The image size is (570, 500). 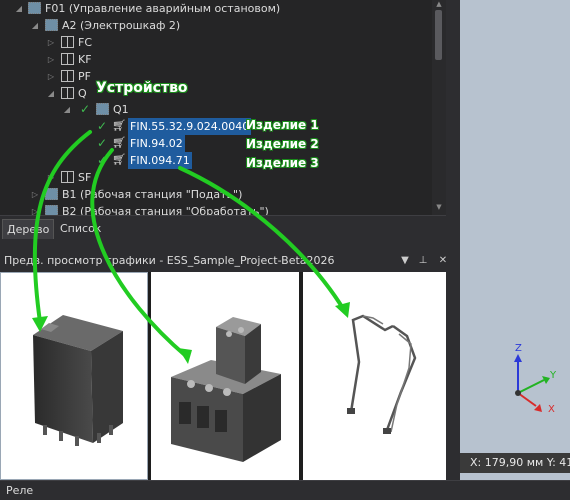 What do you see at coordinates (84, 76) in the screenshot?
I see `tree-item-label: PF` at bounding box center [84, 76].